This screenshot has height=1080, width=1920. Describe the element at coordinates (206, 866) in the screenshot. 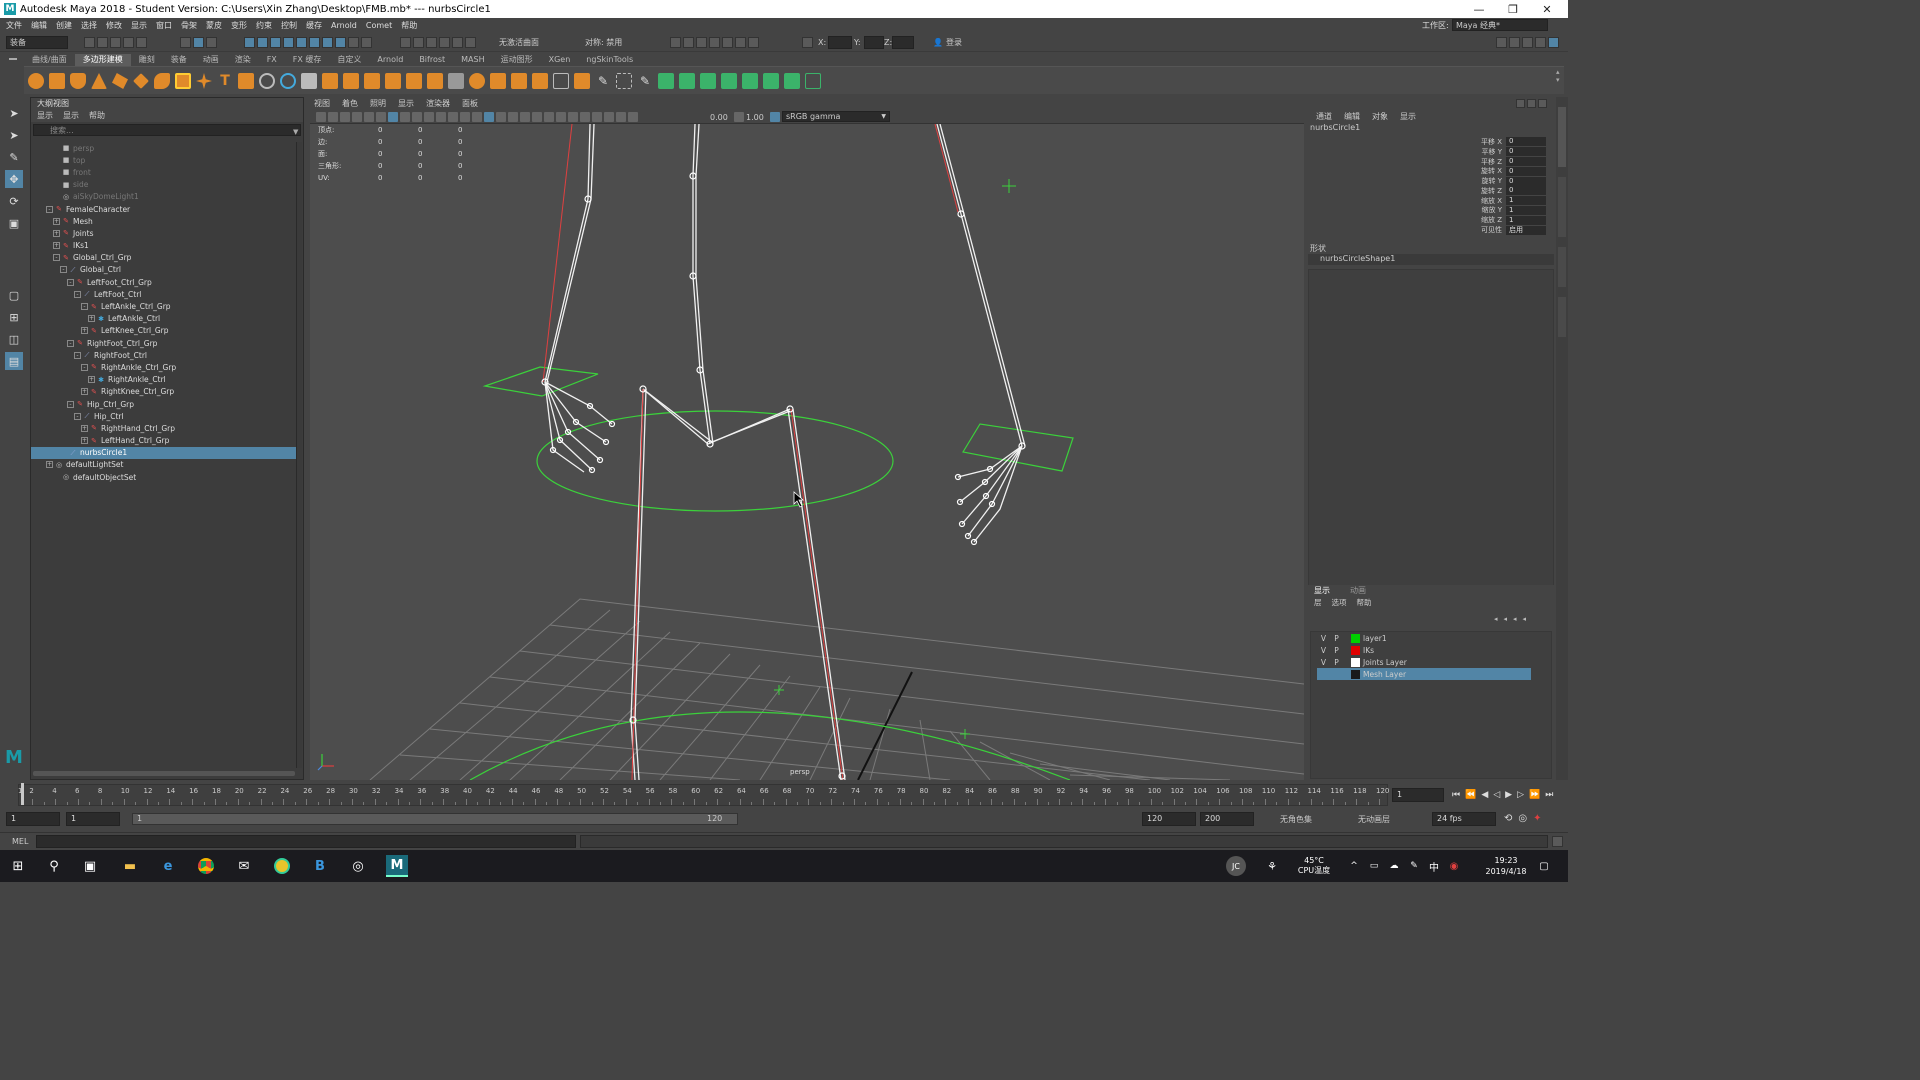

I see `chrome-icon` at that location.